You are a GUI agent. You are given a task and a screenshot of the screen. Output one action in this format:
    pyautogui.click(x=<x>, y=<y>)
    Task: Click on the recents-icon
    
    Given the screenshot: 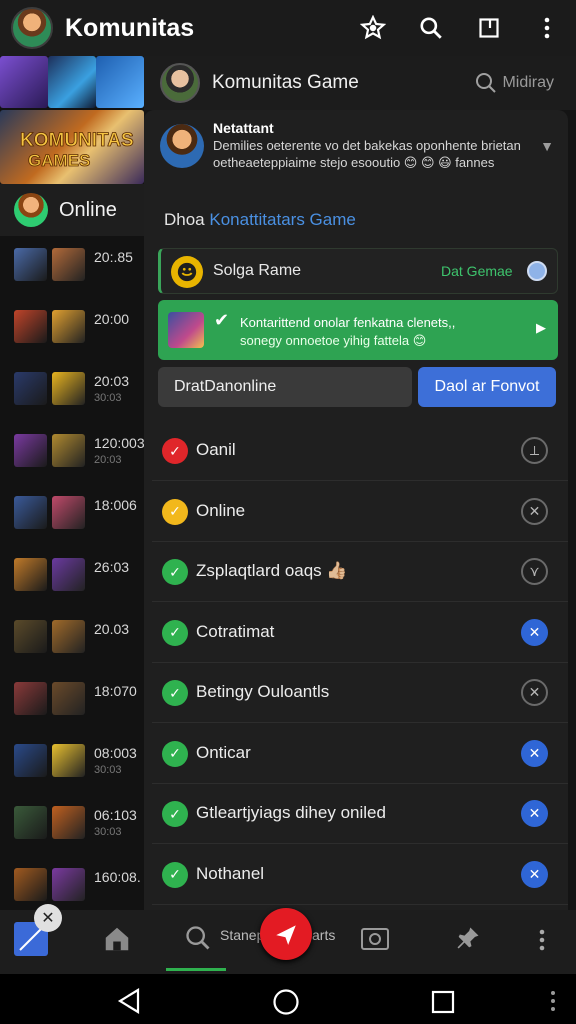 What is the action you would take?
    pyautogui.click(x=443, y=1004)
    